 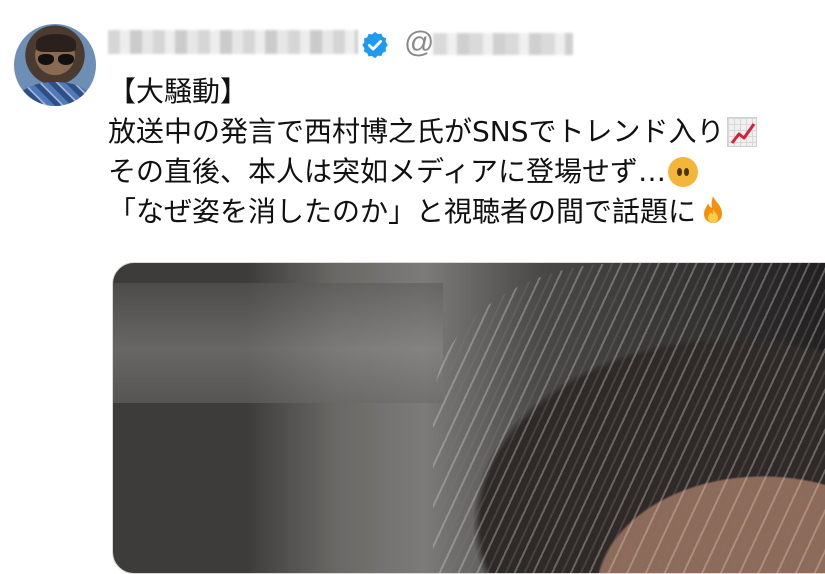 What do you see at coordinates (419, 43) in the screenshot?
I see `handle-prefix: @` at bounding box center [419, 43].